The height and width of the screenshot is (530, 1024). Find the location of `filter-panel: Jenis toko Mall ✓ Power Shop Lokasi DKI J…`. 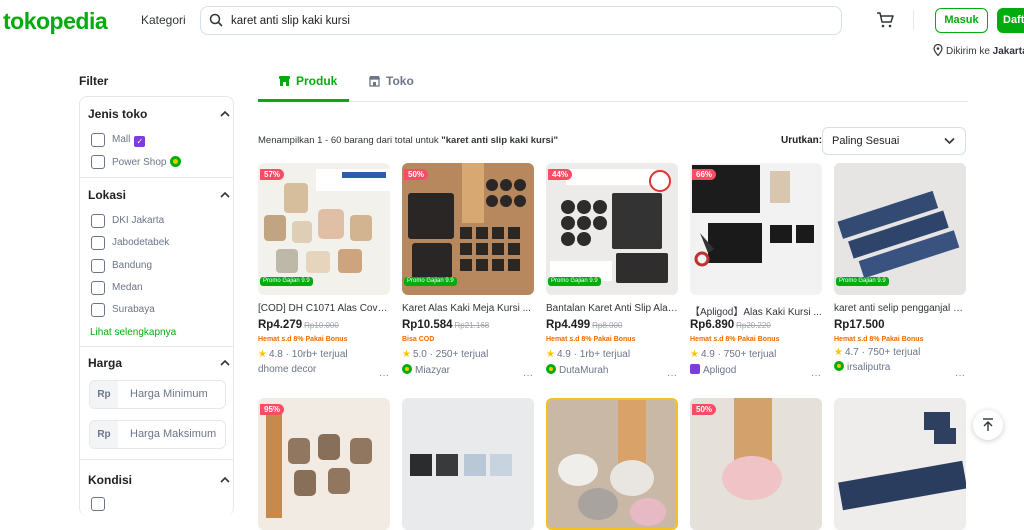

filter-panel: Jenis toko Mall ✓ Power Shop Lokasi DKI J… is located at coordinates (156, 306).